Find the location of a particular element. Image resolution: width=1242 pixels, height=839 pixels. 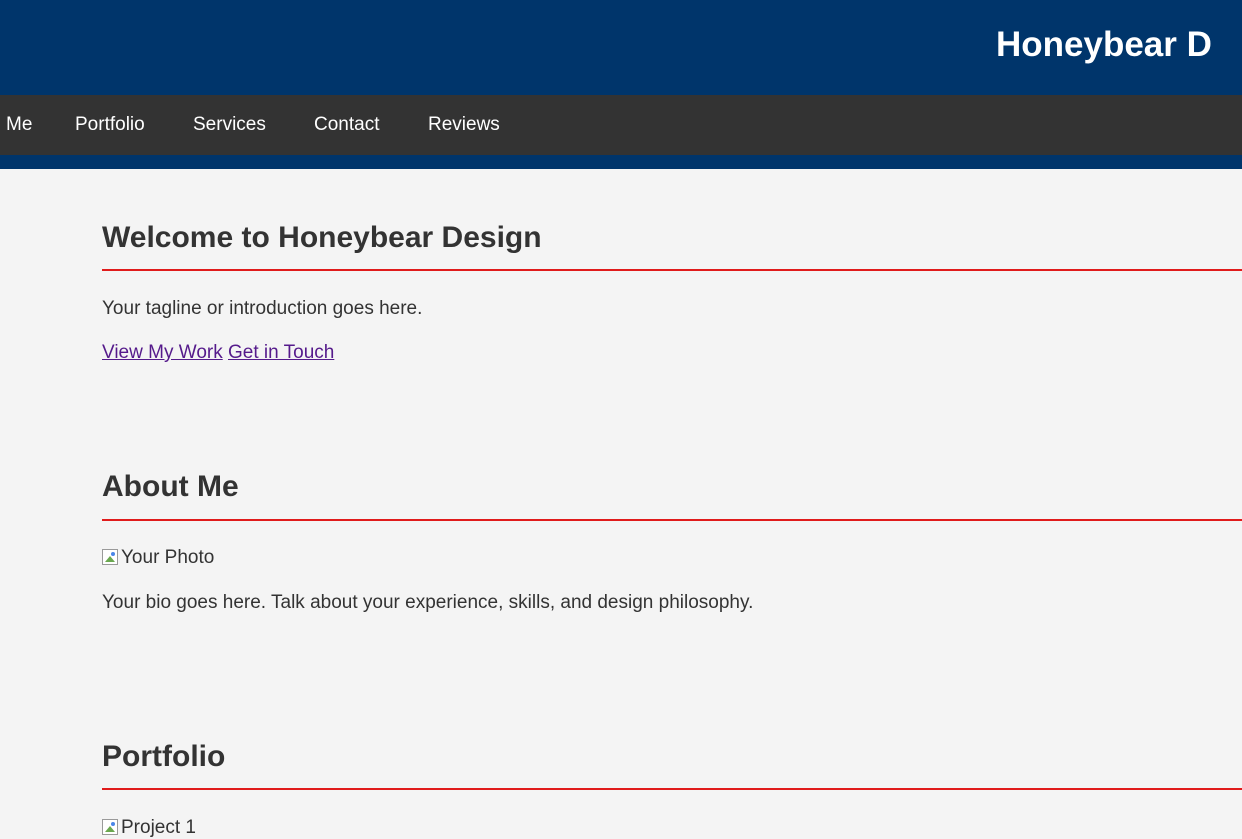

project-1-alt: Project 1 is located at coordinates (158, 827).